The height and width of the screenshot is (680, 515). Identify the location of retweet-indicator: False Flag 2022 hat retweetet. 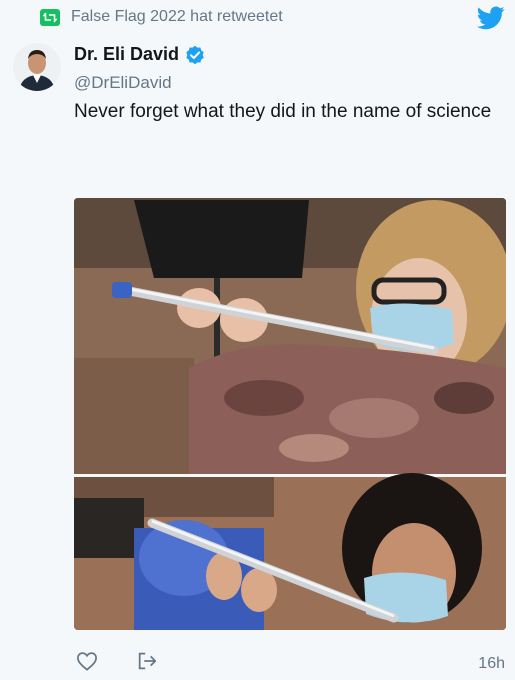
(161, 17).